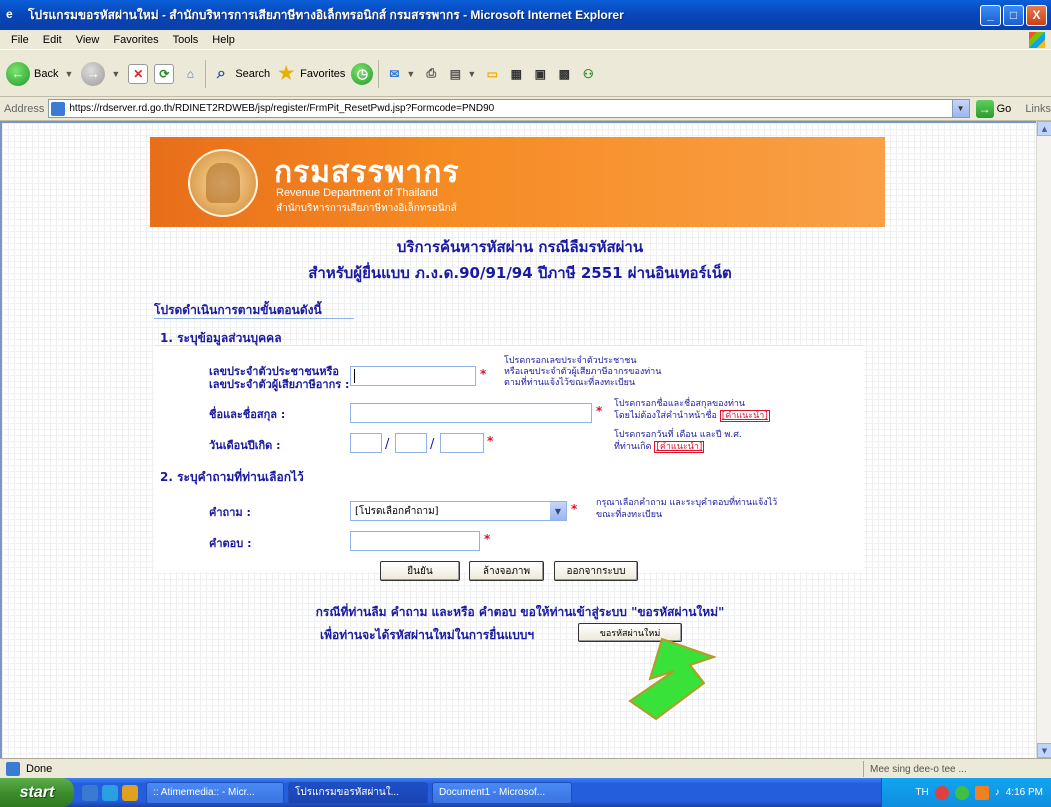 The height and width of the screenshot is (807, 1051). I want to click on ie-quicklaunch-icon, so click(90, 792).